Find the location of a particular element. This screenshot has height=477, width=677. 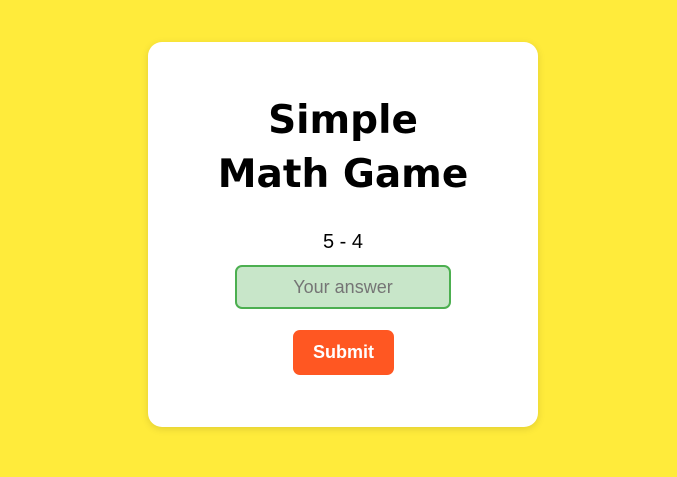

submit-button: Submit is located at coordinates (343, 352).